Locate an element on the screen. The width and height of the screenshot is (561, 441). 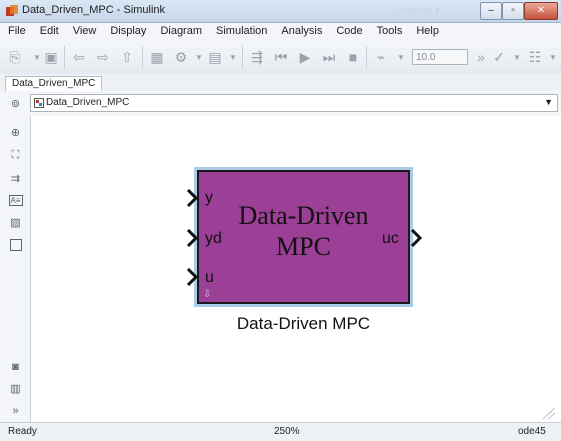
input-port-y is located at coordinates (193, 198).